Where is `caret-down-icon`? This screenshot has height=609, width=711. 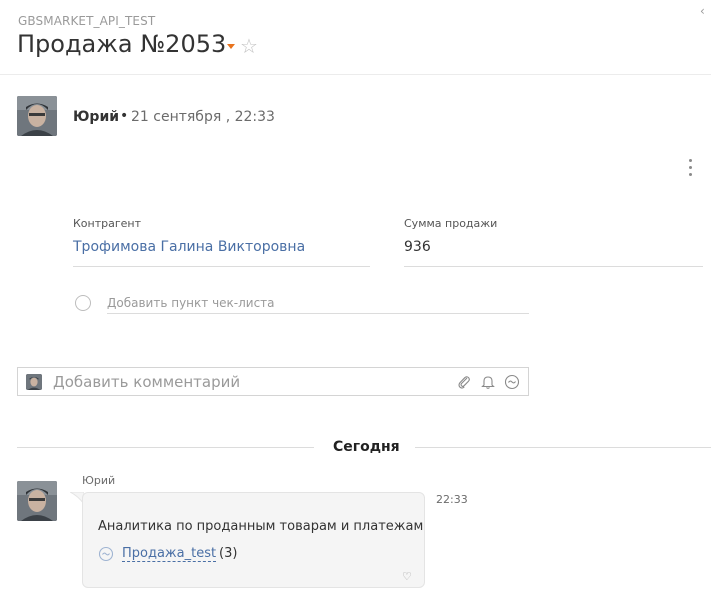
caret-down-icon is located at coordinates (231, 46).